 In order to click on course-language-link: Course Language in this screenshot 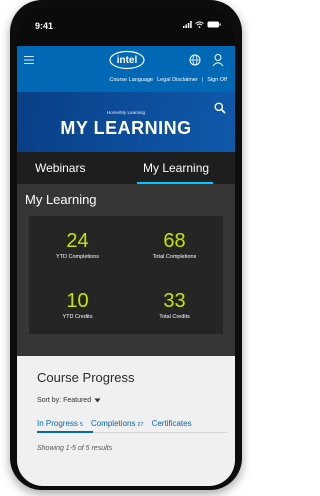, I will do `click(131, 80)`.